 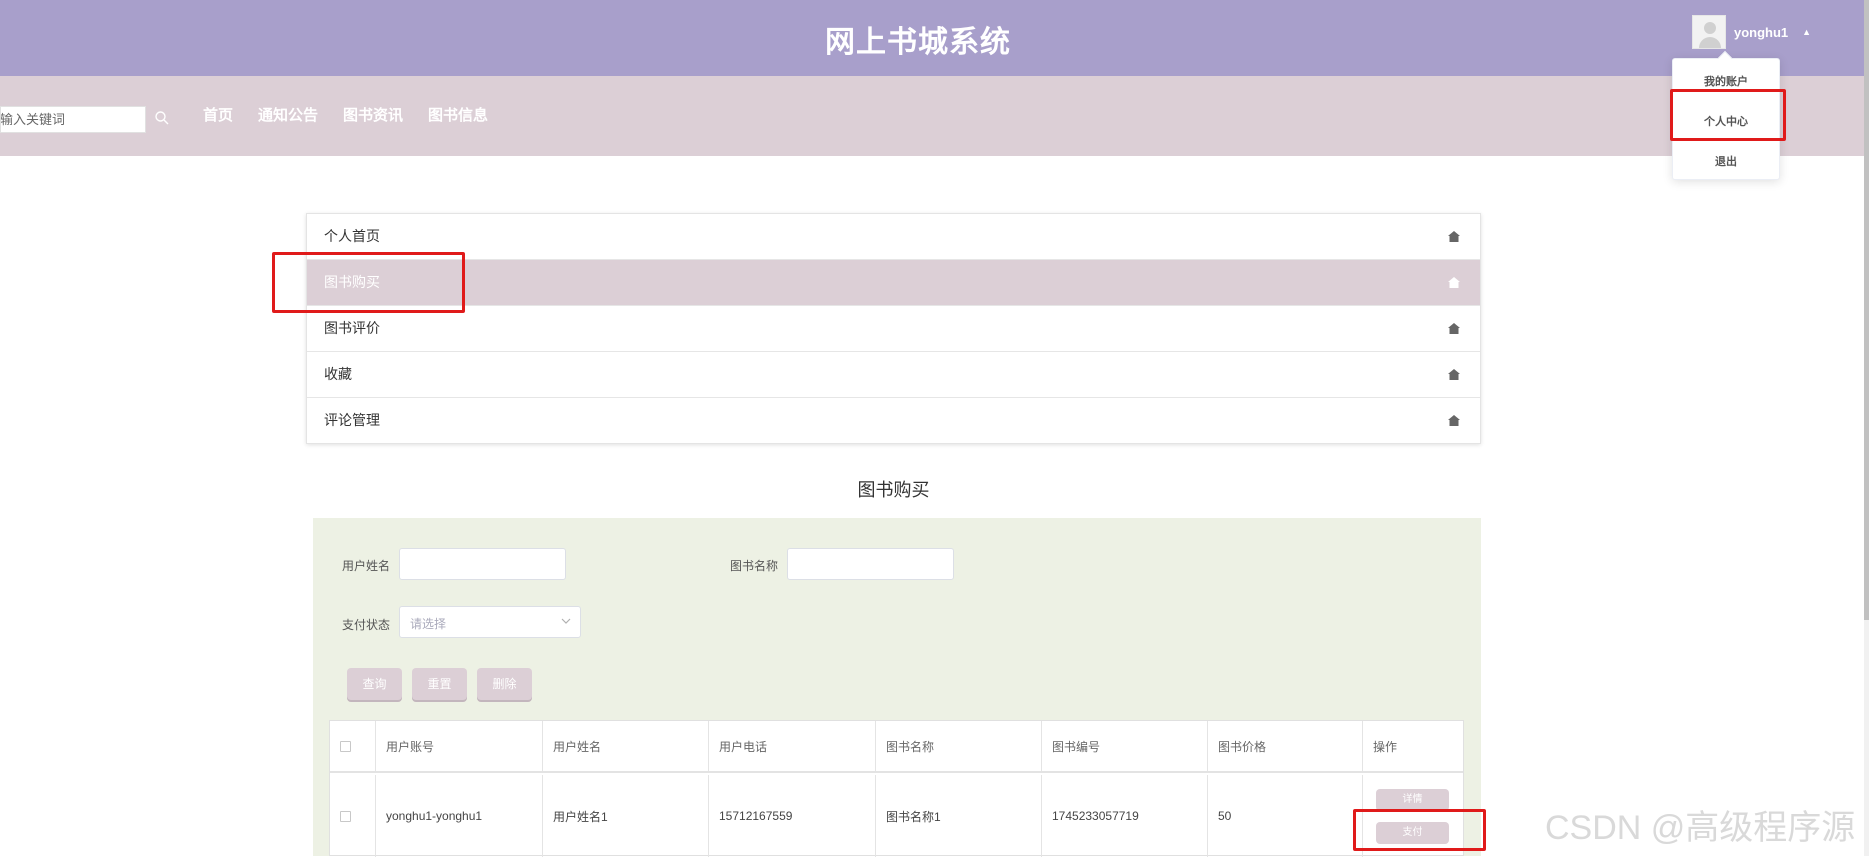 What do you see at coordinates (1709, 32) in the screenshot?
I see `avatar` at bounding box center [1709, 32].